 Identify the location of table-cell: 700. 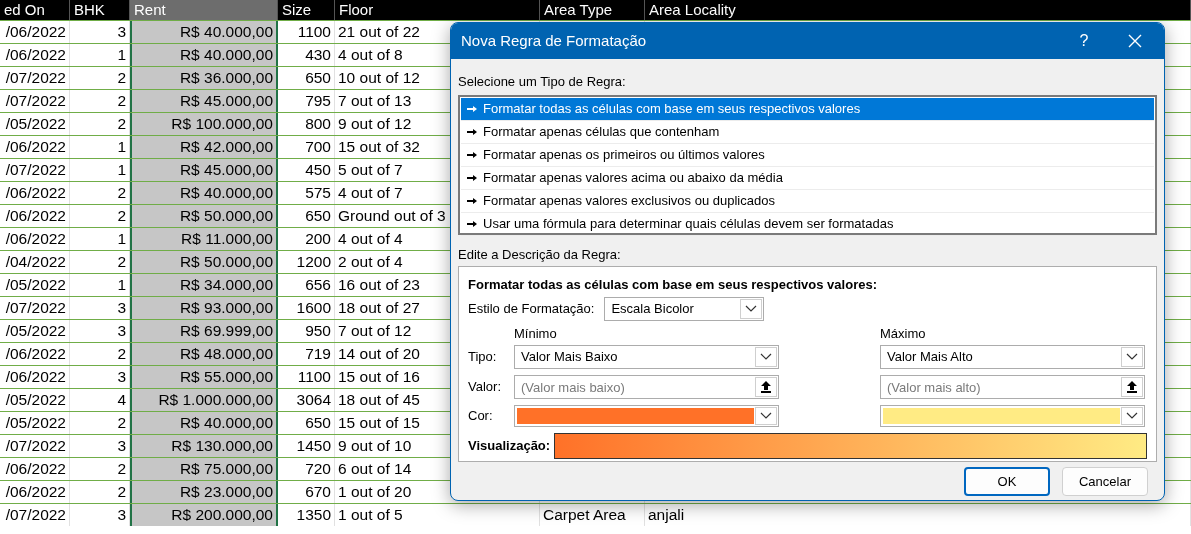
(306, 147).